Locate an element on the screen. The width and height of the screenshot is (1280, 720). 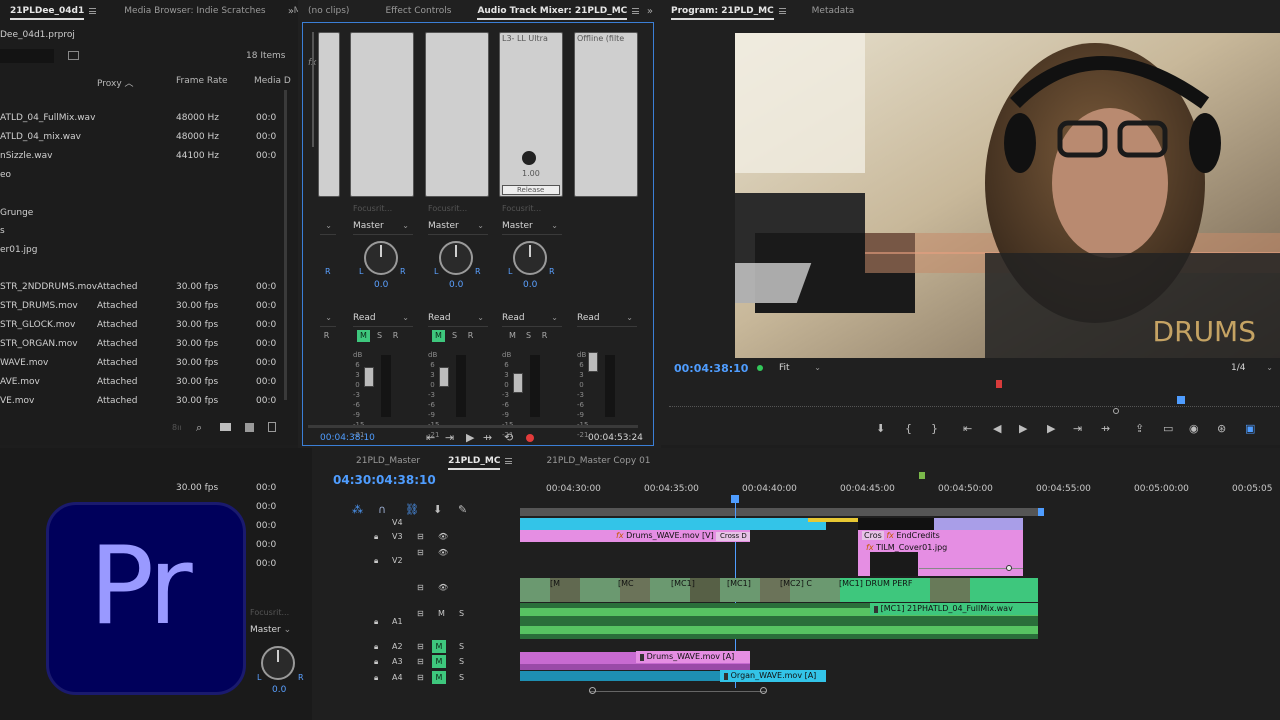
menu-icon is located at coordinates (782, 10).